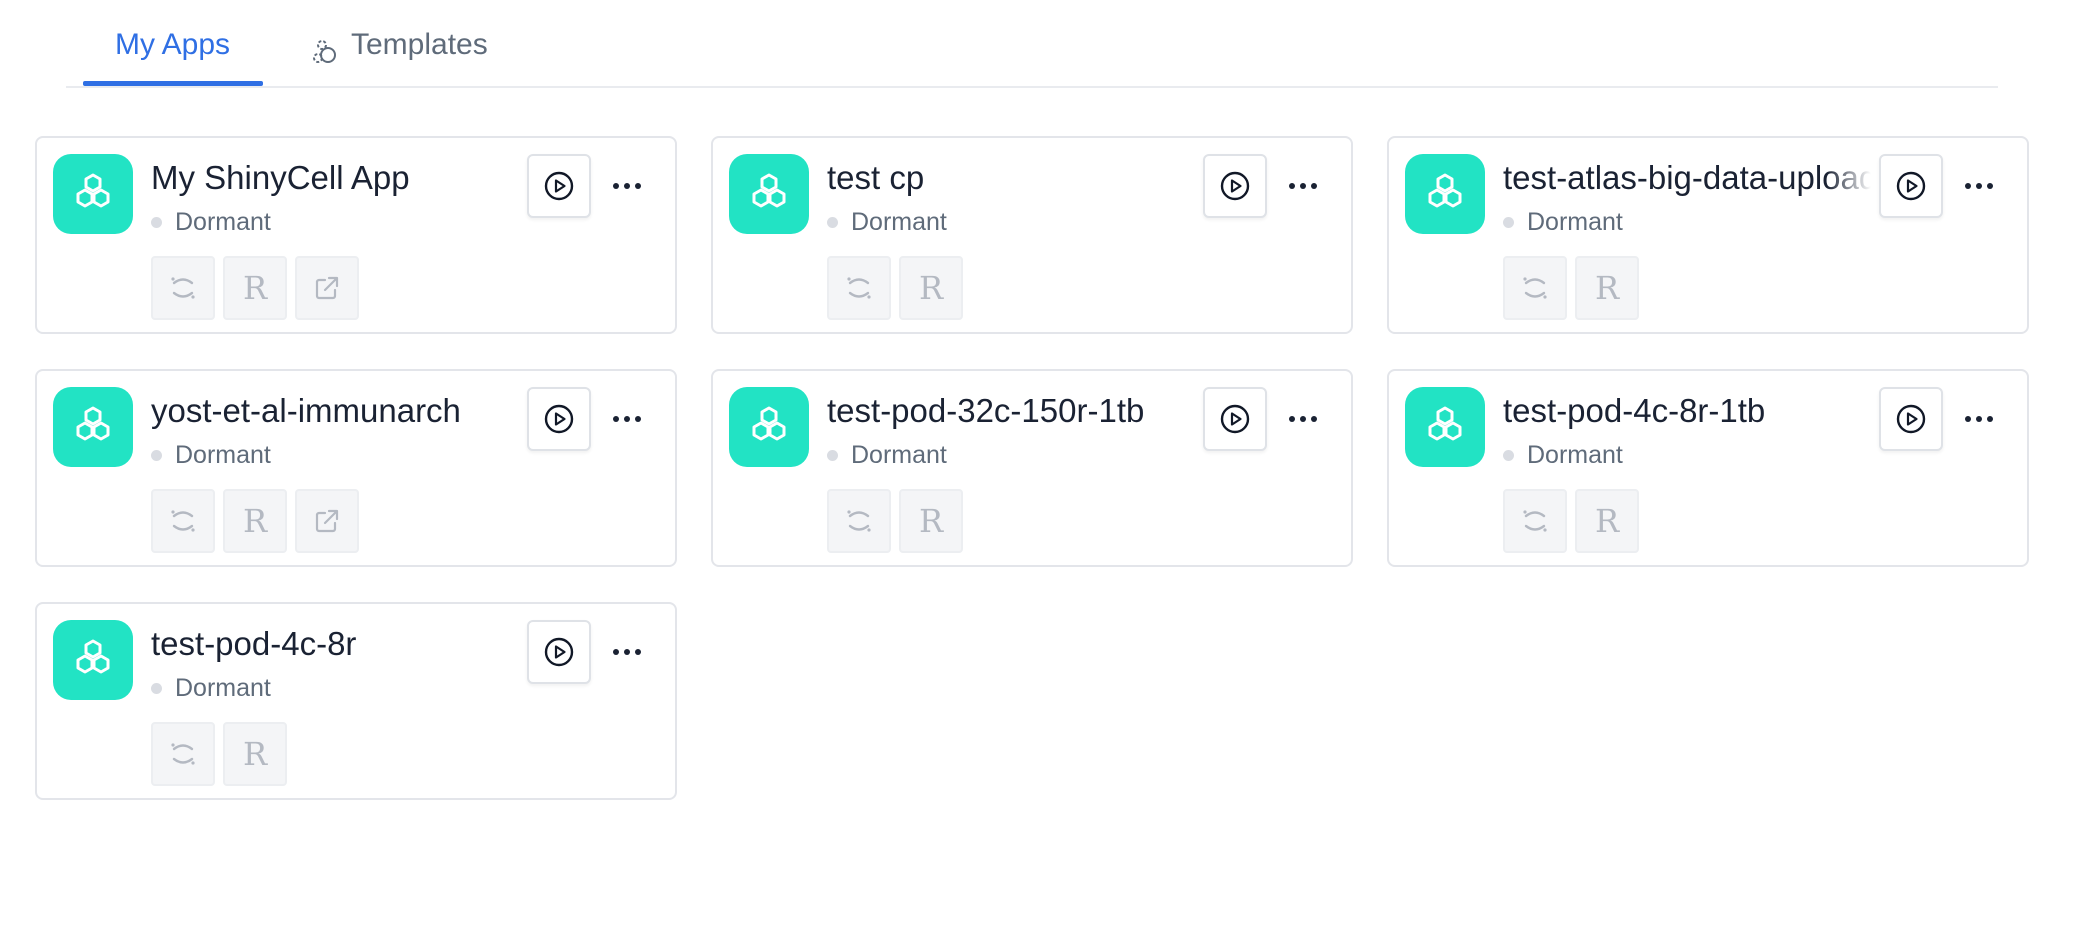 This screenshot has width=2078, height=928. Describe the element at coordinates (335, 178) in the screenshot. I see `app-name: My ShinyCell App` at that location.